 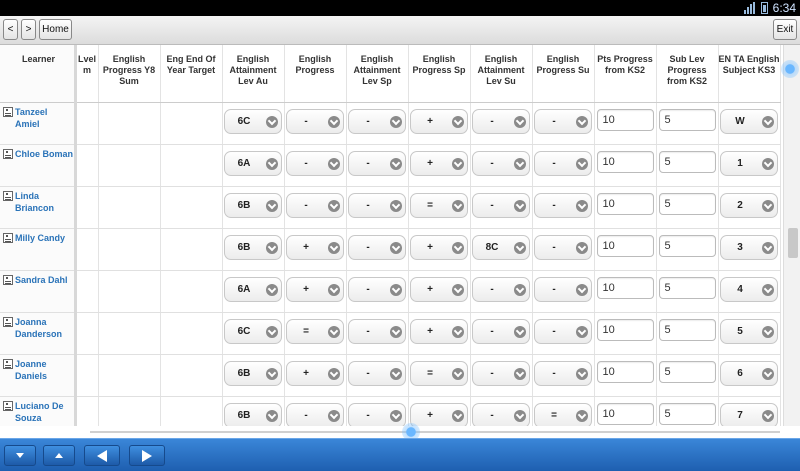 I want to click on exit-button: Exit, so click(x=785, y=29).